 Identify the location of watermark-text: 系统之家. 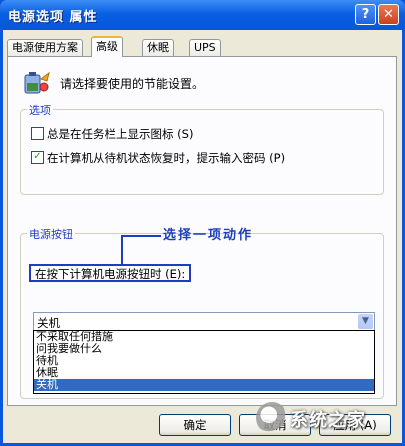
(328, 420).